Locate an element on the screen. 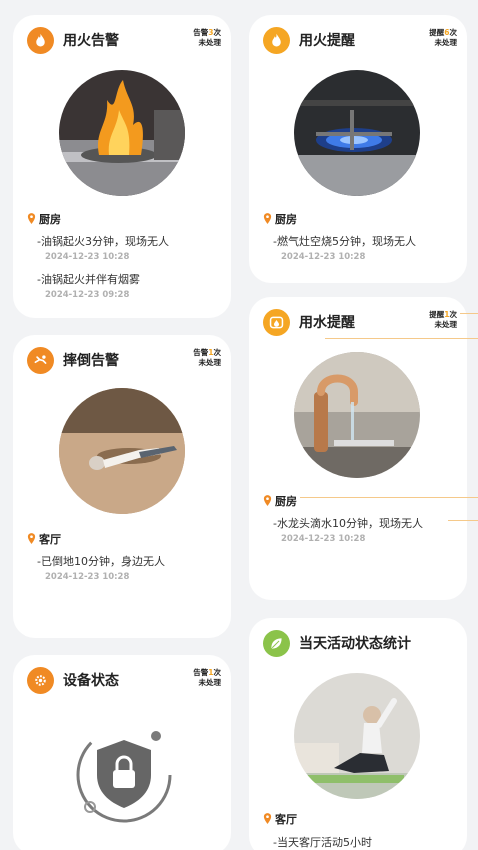 The height and width of the screenshot is (850, 478). card-title: 用火告警 is located at coordinates (91, 41).